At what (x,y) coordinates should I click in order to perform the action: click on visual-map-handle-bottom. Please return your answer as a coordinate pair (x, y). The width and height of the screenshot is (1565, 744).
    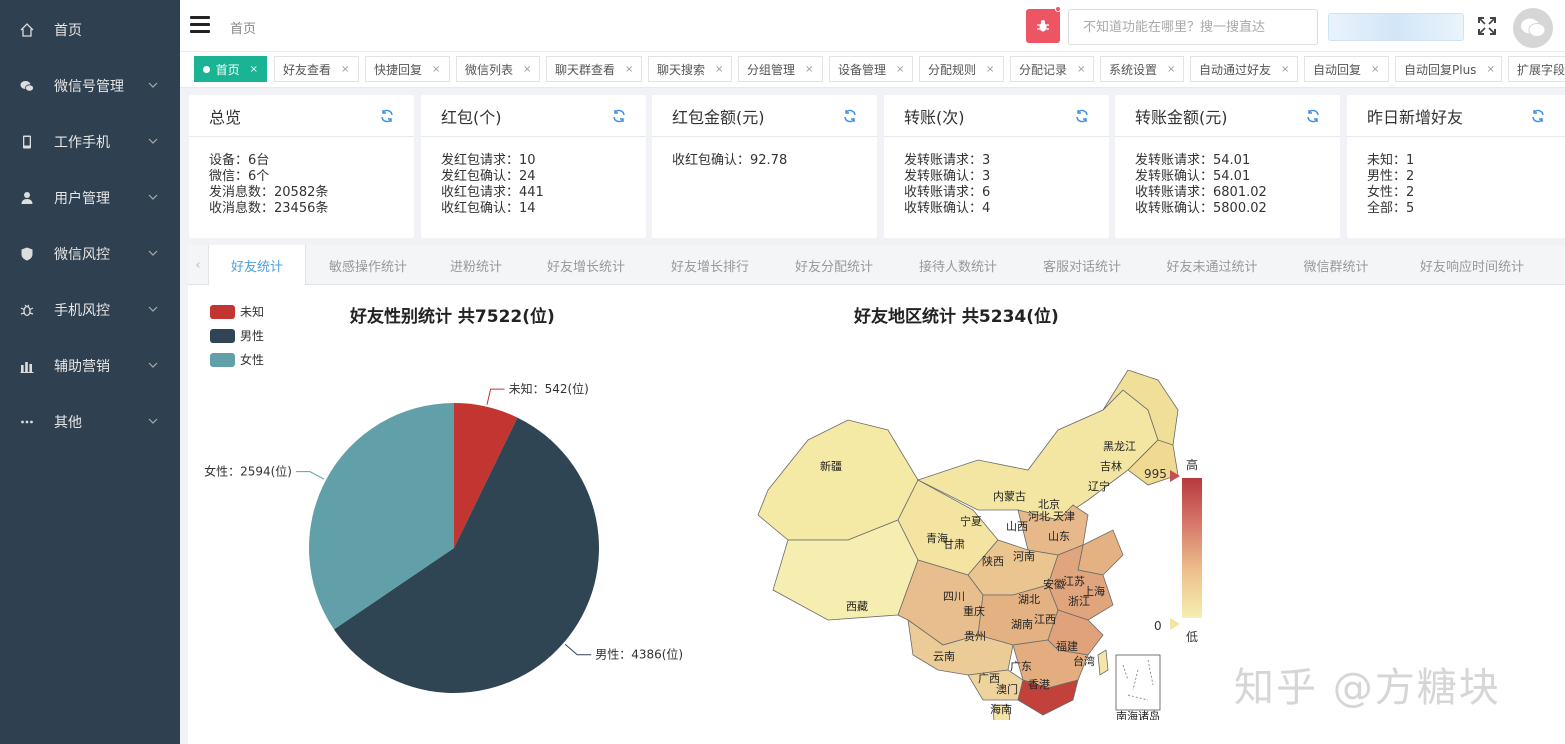
    Looking at the image, I should click on (1175, 624).